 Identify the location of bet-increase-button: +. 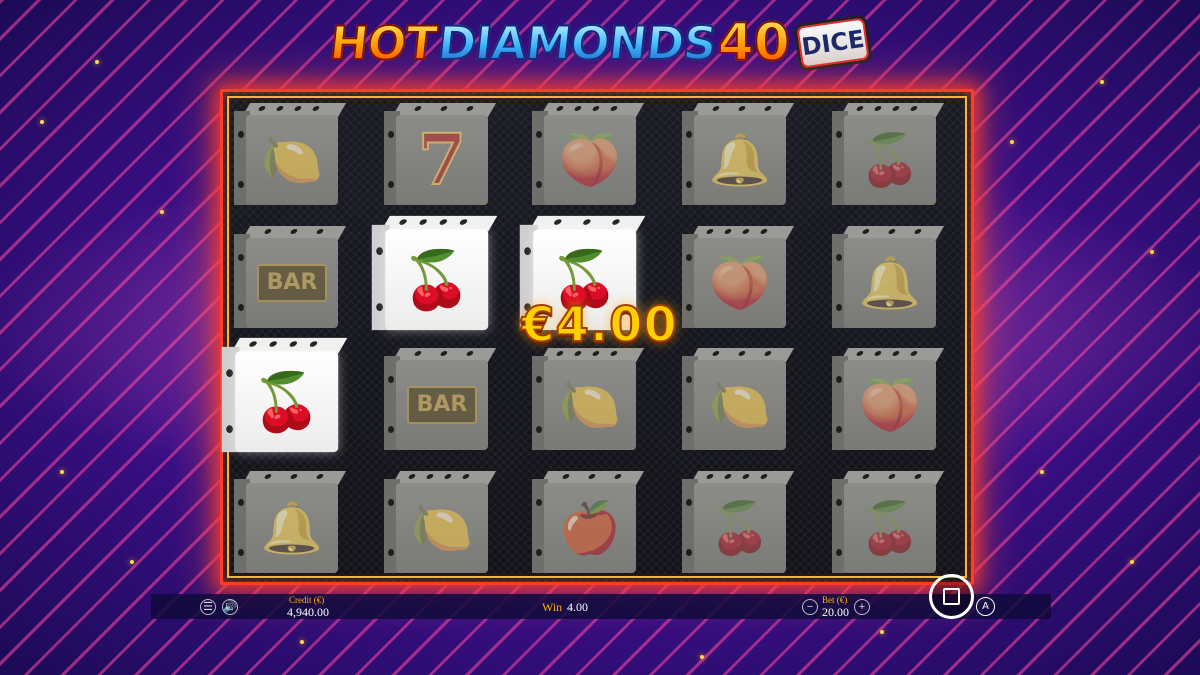
(862, 607).